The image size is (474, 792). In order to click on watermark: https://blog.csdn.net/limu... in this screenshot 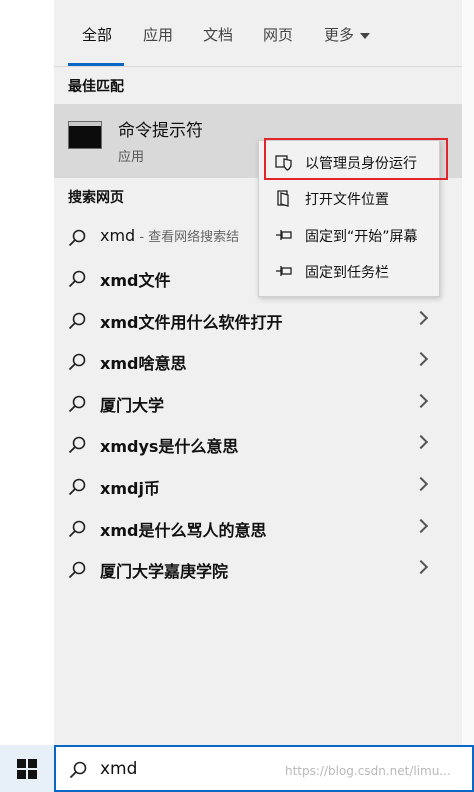, I will do `click(368, 771)`.